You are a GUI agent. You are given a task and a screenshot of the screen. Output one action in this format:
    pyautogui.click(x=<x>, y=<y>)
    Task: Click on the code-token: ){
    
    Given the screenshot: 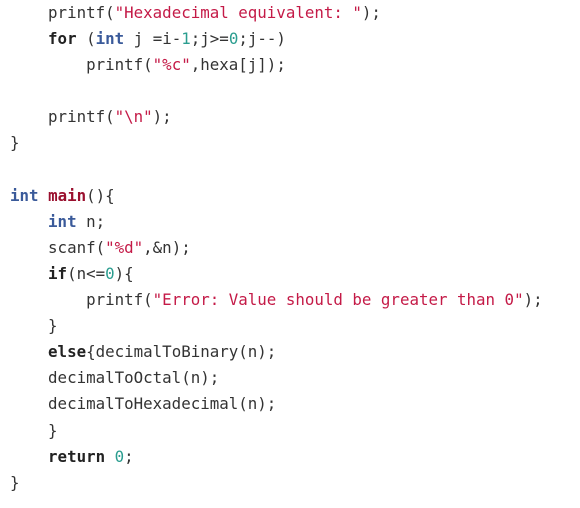 What is the action you would take?
    pyautogui.click(x=124, y=273)
    